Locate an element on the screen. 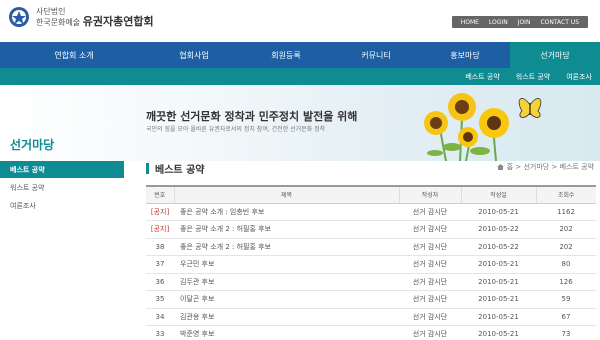 This screenshot has height=340, width=600. subnav-best-pledges: 베스트 공약 is located at coordinates (482, 77).